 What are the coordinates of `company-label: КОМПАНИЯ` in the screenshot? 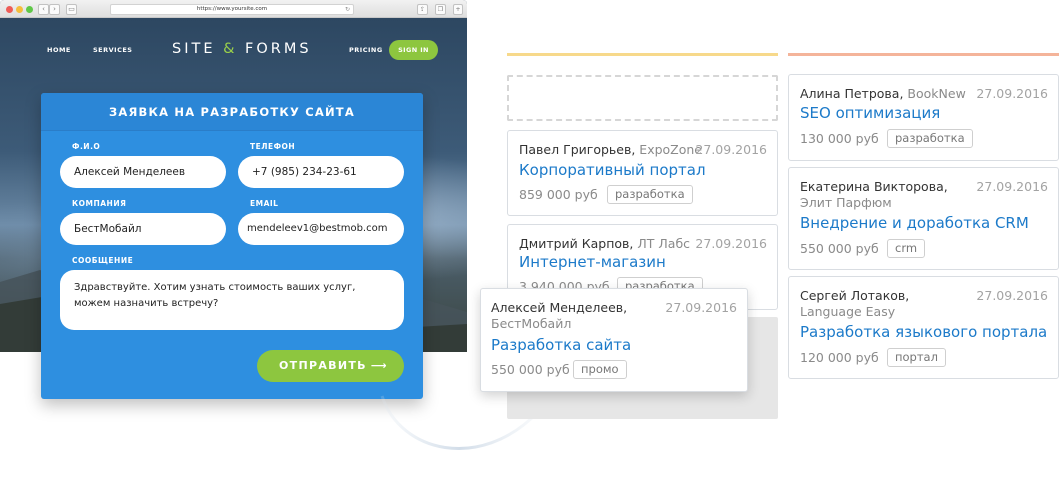 It's located at (99, 203).